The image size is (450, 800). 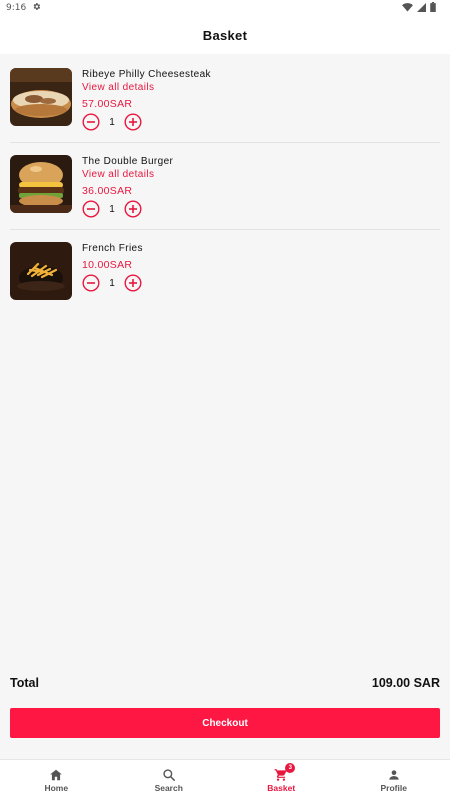 I want to click on total-row: Total 109.00 SAR, so click(x=225, y=683).